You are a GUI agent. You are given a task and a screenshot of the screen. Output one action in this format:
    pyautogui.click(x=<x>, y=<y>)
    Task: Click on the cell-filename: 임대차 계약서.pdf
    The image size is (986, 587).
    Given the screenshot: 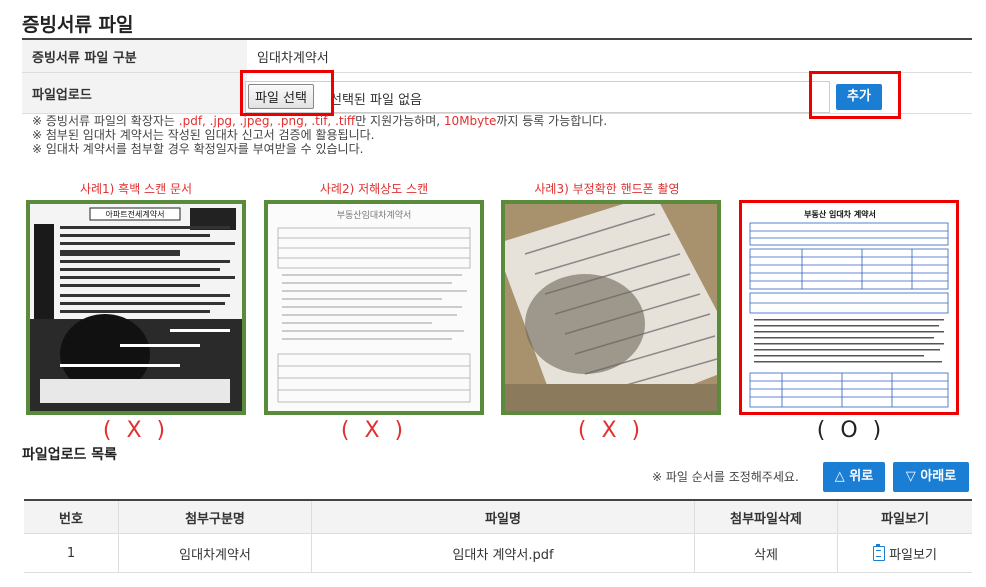 What is the action you would take?
    pyautogui.click(x=503, y=553)
    